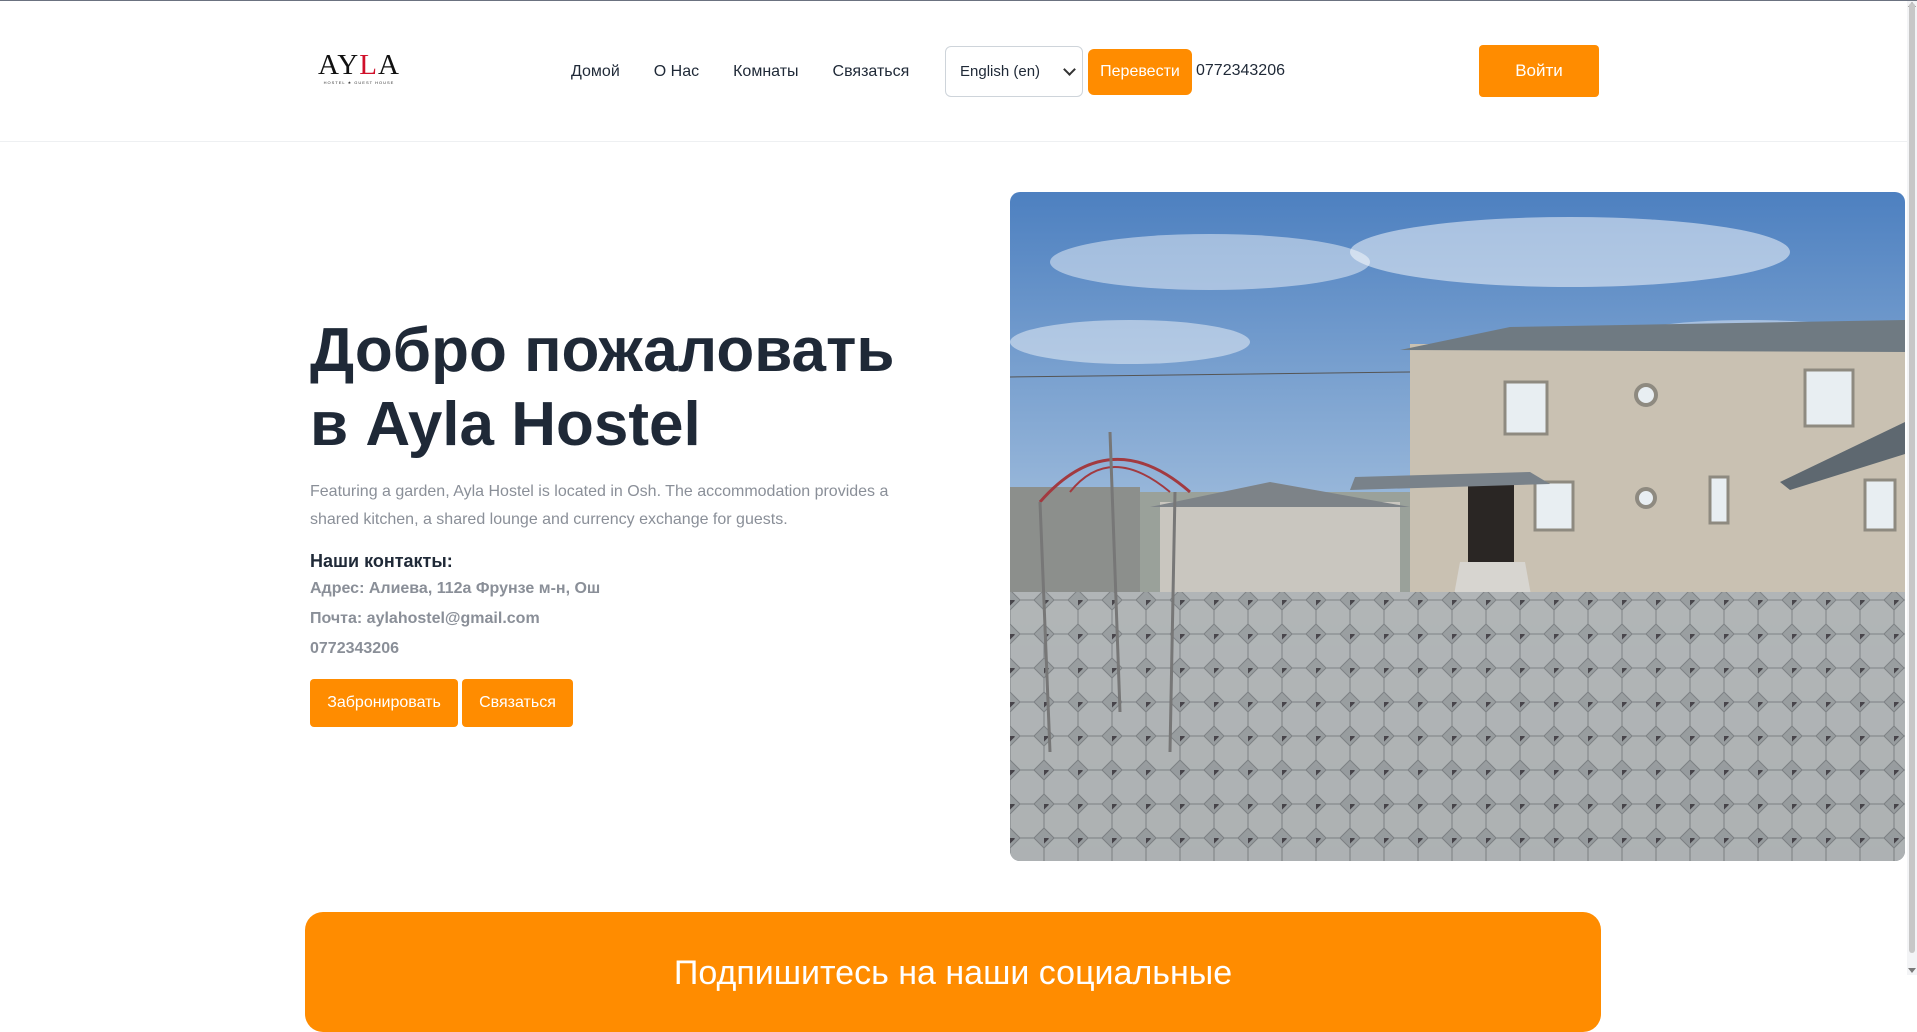 The image size is (1917, 1032). What do you see at coordinates (1912, 970) in the screenshot?
I see `scroll-down-arrow-icon` at bounding box center [1912, 970].